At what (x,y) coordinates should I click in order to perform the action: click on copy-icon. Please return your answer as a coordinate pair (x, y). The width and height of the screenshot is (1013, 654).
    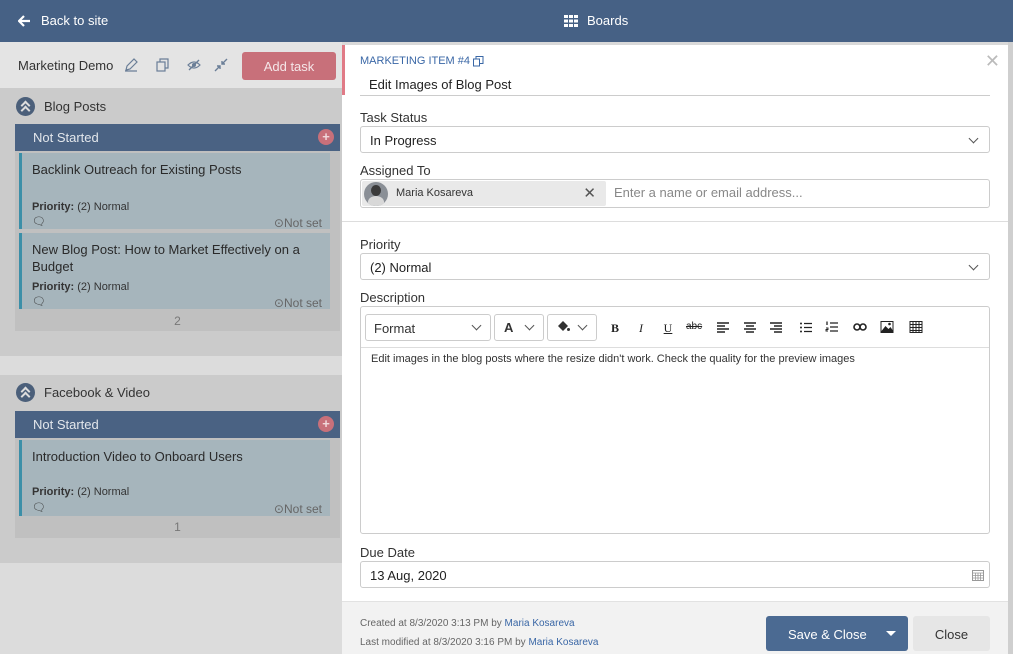
    Looking at the image, I should click on (163, 65).